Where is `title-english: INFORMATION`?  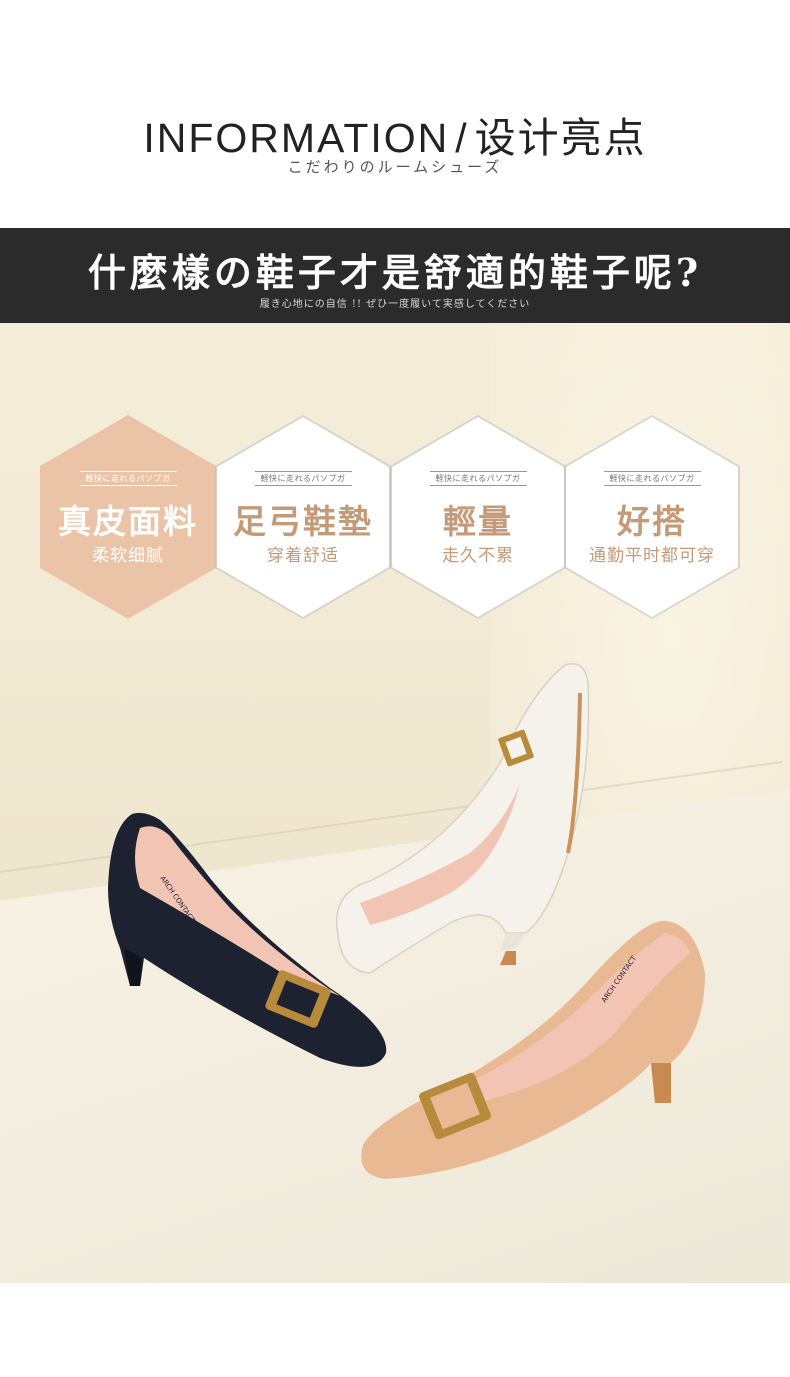 title-english: INFORMATION is located at coordinates (296, 138).